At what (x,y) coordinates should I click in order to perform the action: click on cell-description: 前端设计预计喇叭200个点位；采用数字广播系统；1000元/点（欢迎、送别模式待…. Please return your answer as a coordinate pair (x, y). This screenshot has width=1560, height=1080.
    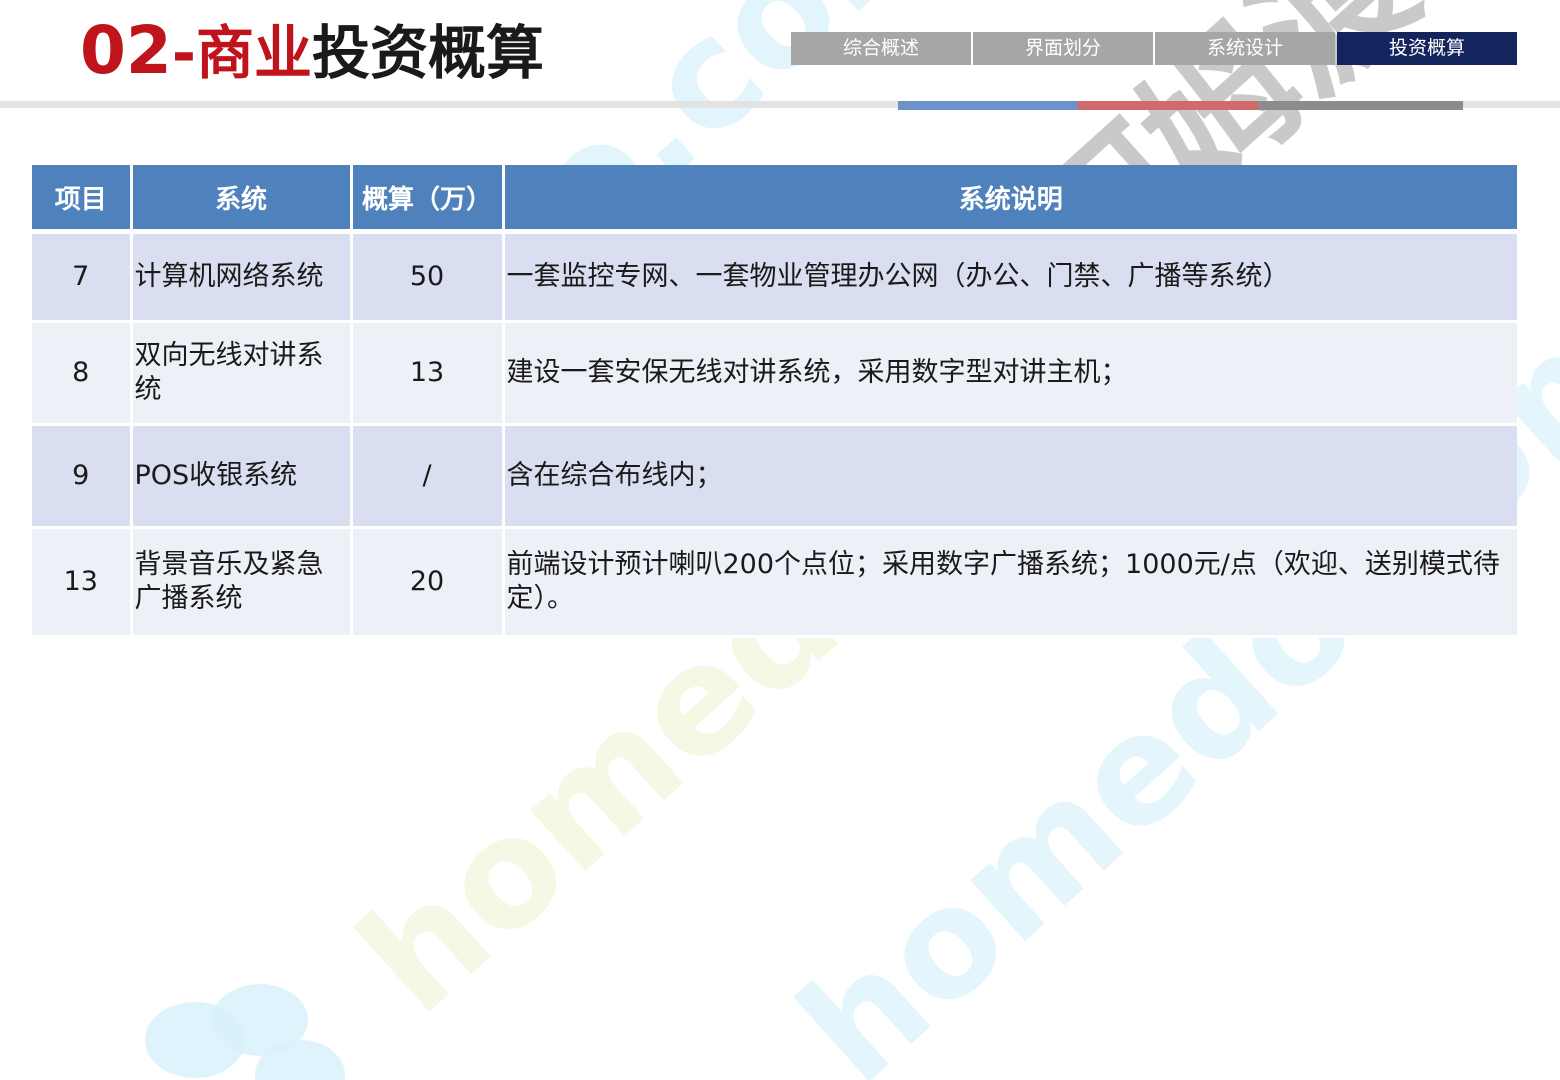
    Looking at the image, I should click on (1009, 582).